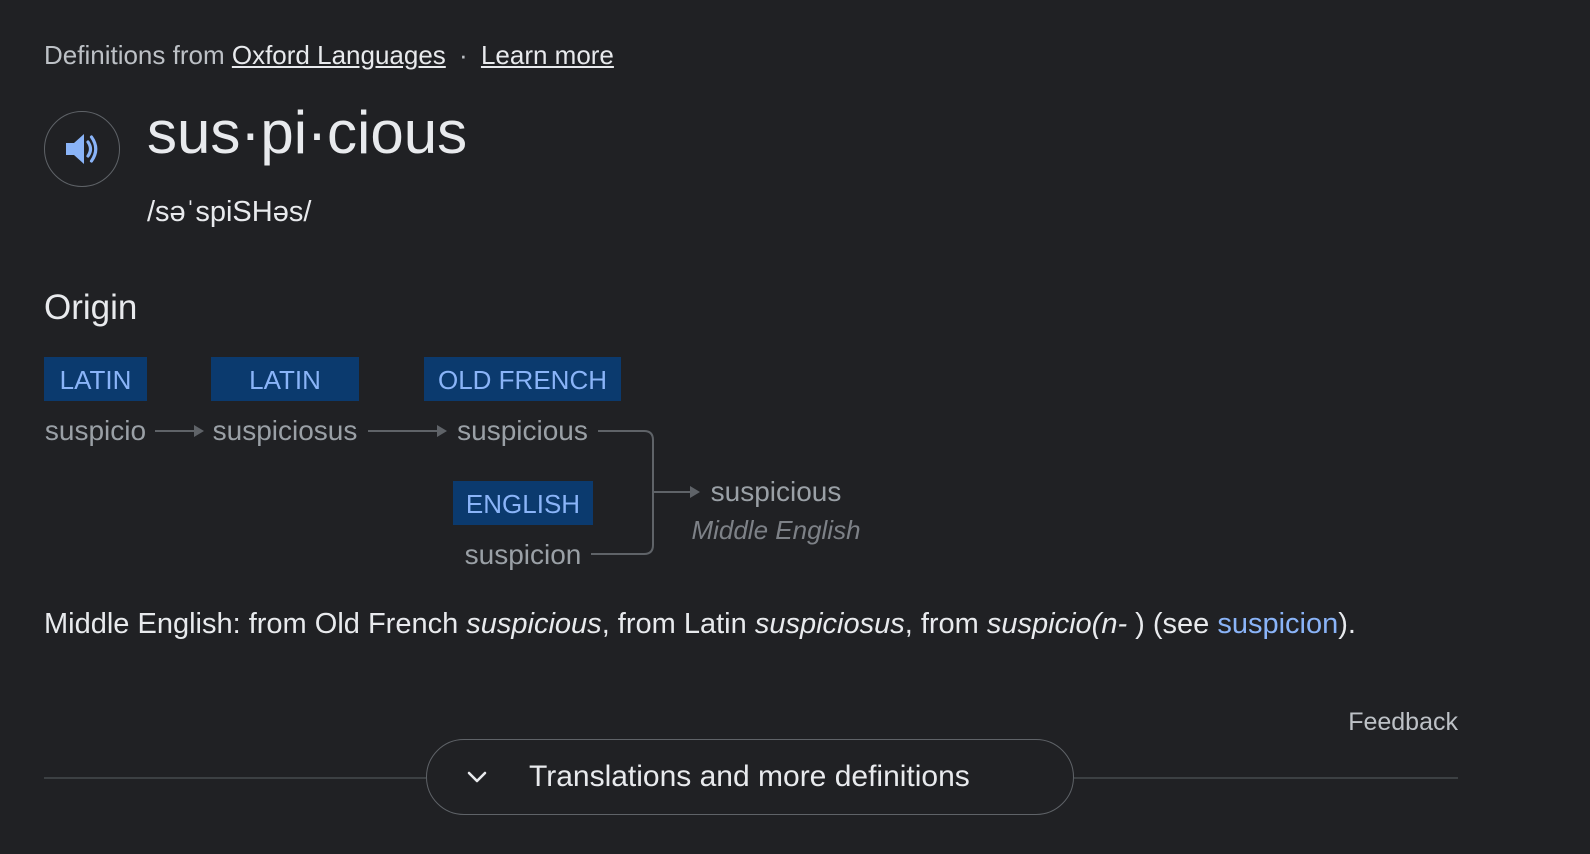 The width and height of the screenshot is (1590, 854). I want to click on etym-result-word: suspicious, so click(776, 491).